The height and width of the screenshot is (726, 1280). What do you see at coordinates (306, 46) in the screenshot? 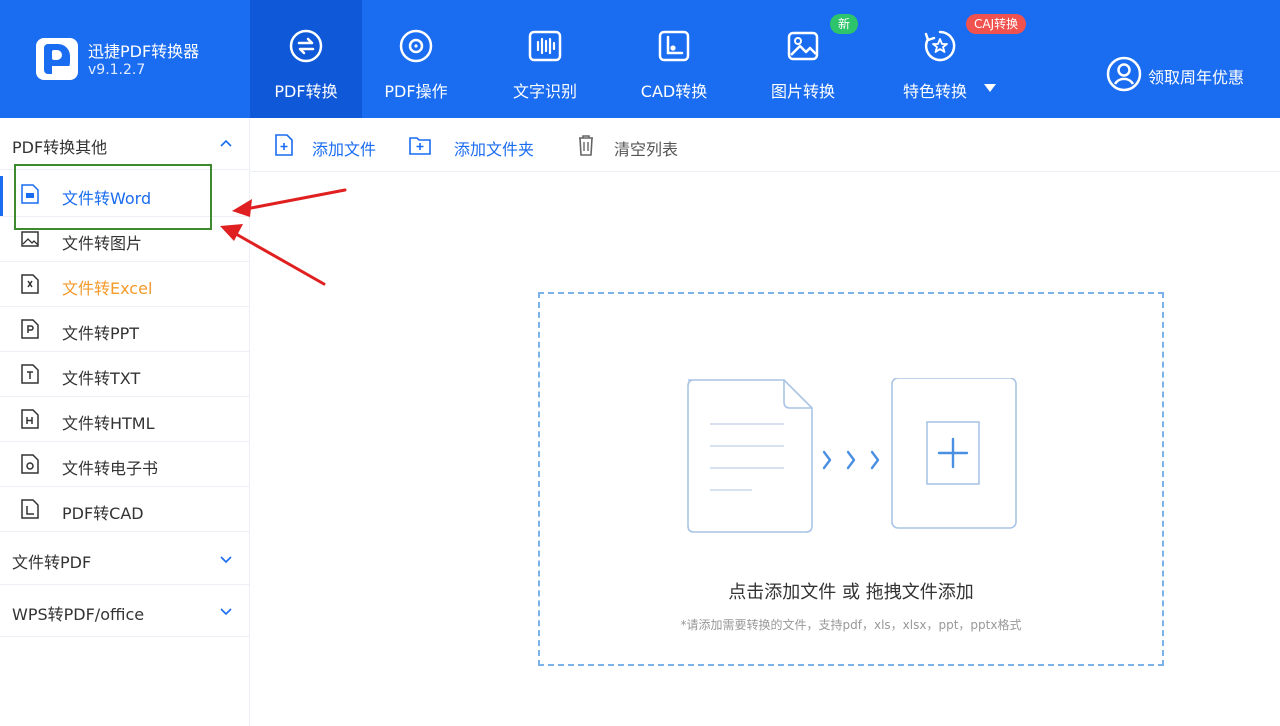
I see `pdf-convert-icon` at bounding box center [306, 46].